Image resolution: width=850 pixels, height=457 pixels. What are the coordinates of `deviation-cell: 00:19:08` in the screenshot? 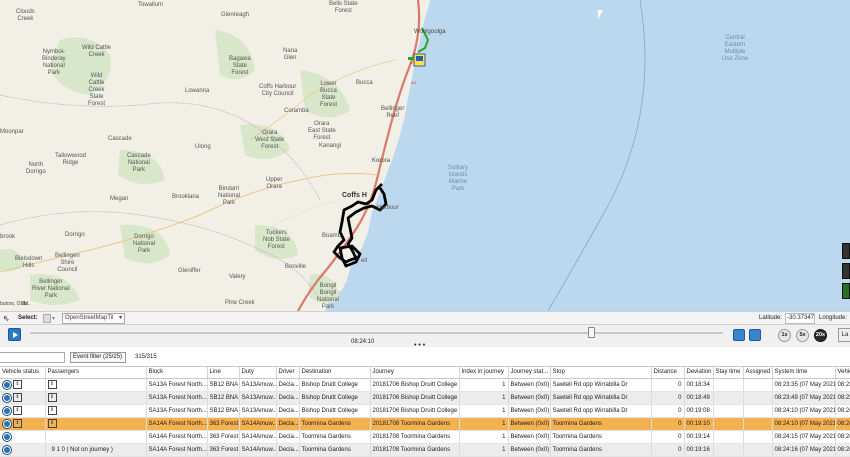 It's located at (699, 411).